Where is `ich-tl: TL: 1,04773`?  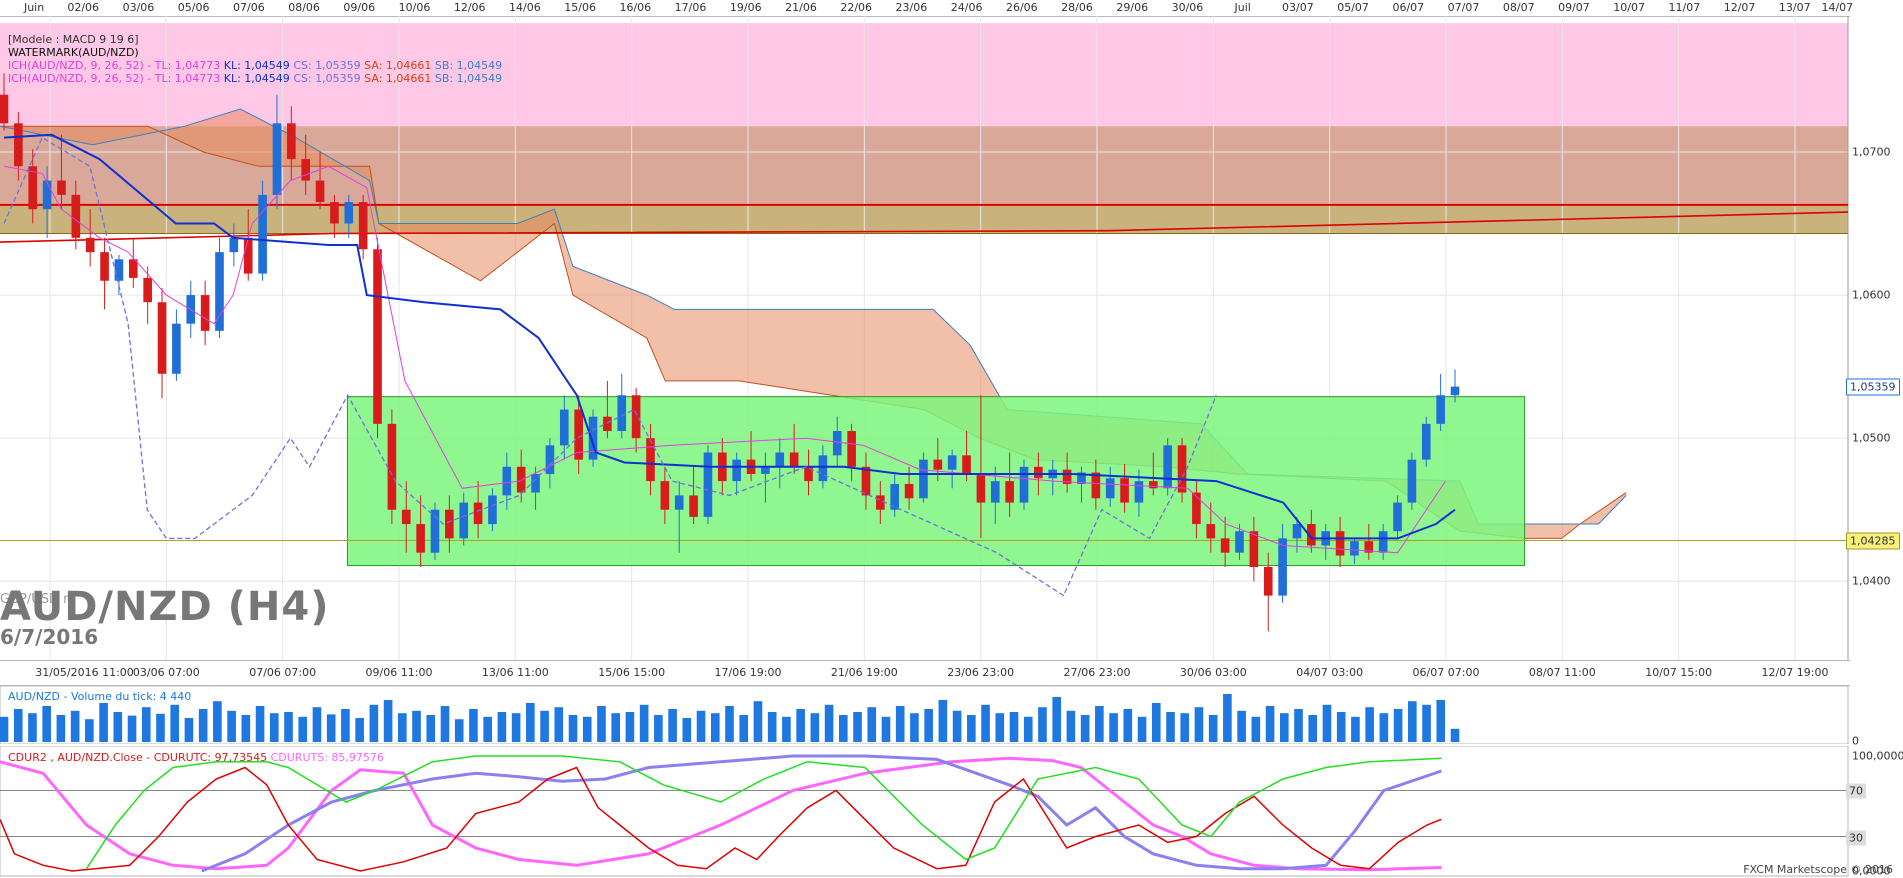 ich-tl: TL: 1,04773 is located at coordinates (187, 65).